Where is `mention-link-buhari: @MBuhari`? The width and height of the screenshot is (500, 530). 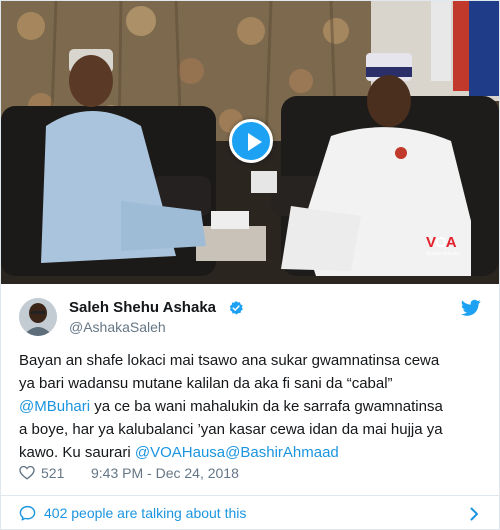
mention-link-buhari: @MBuhari is located at coordinates (54, 406).